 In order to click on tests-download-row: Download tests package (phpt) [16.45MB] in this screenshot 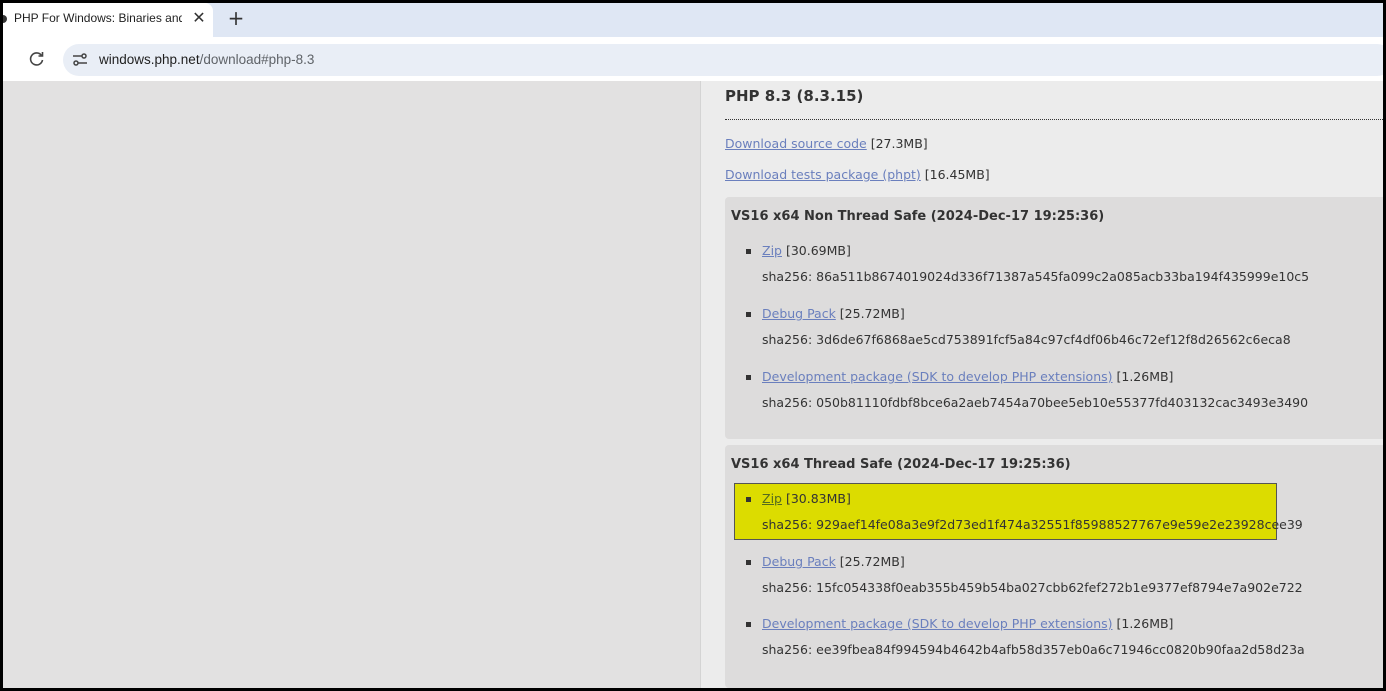, I will do `click(857, 174)`.